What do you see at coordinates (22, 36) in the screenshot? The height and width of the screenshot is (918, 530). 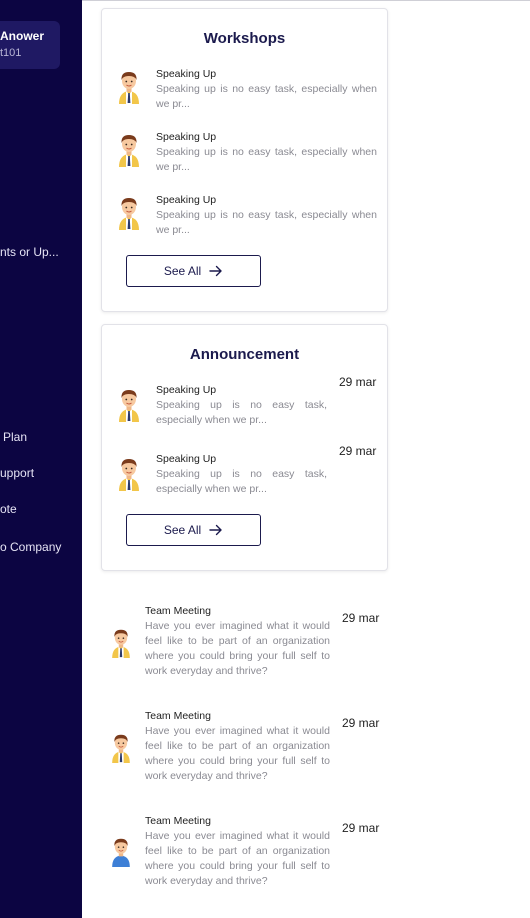 I see `user-name: Anower` at bounding box center [22, 36].